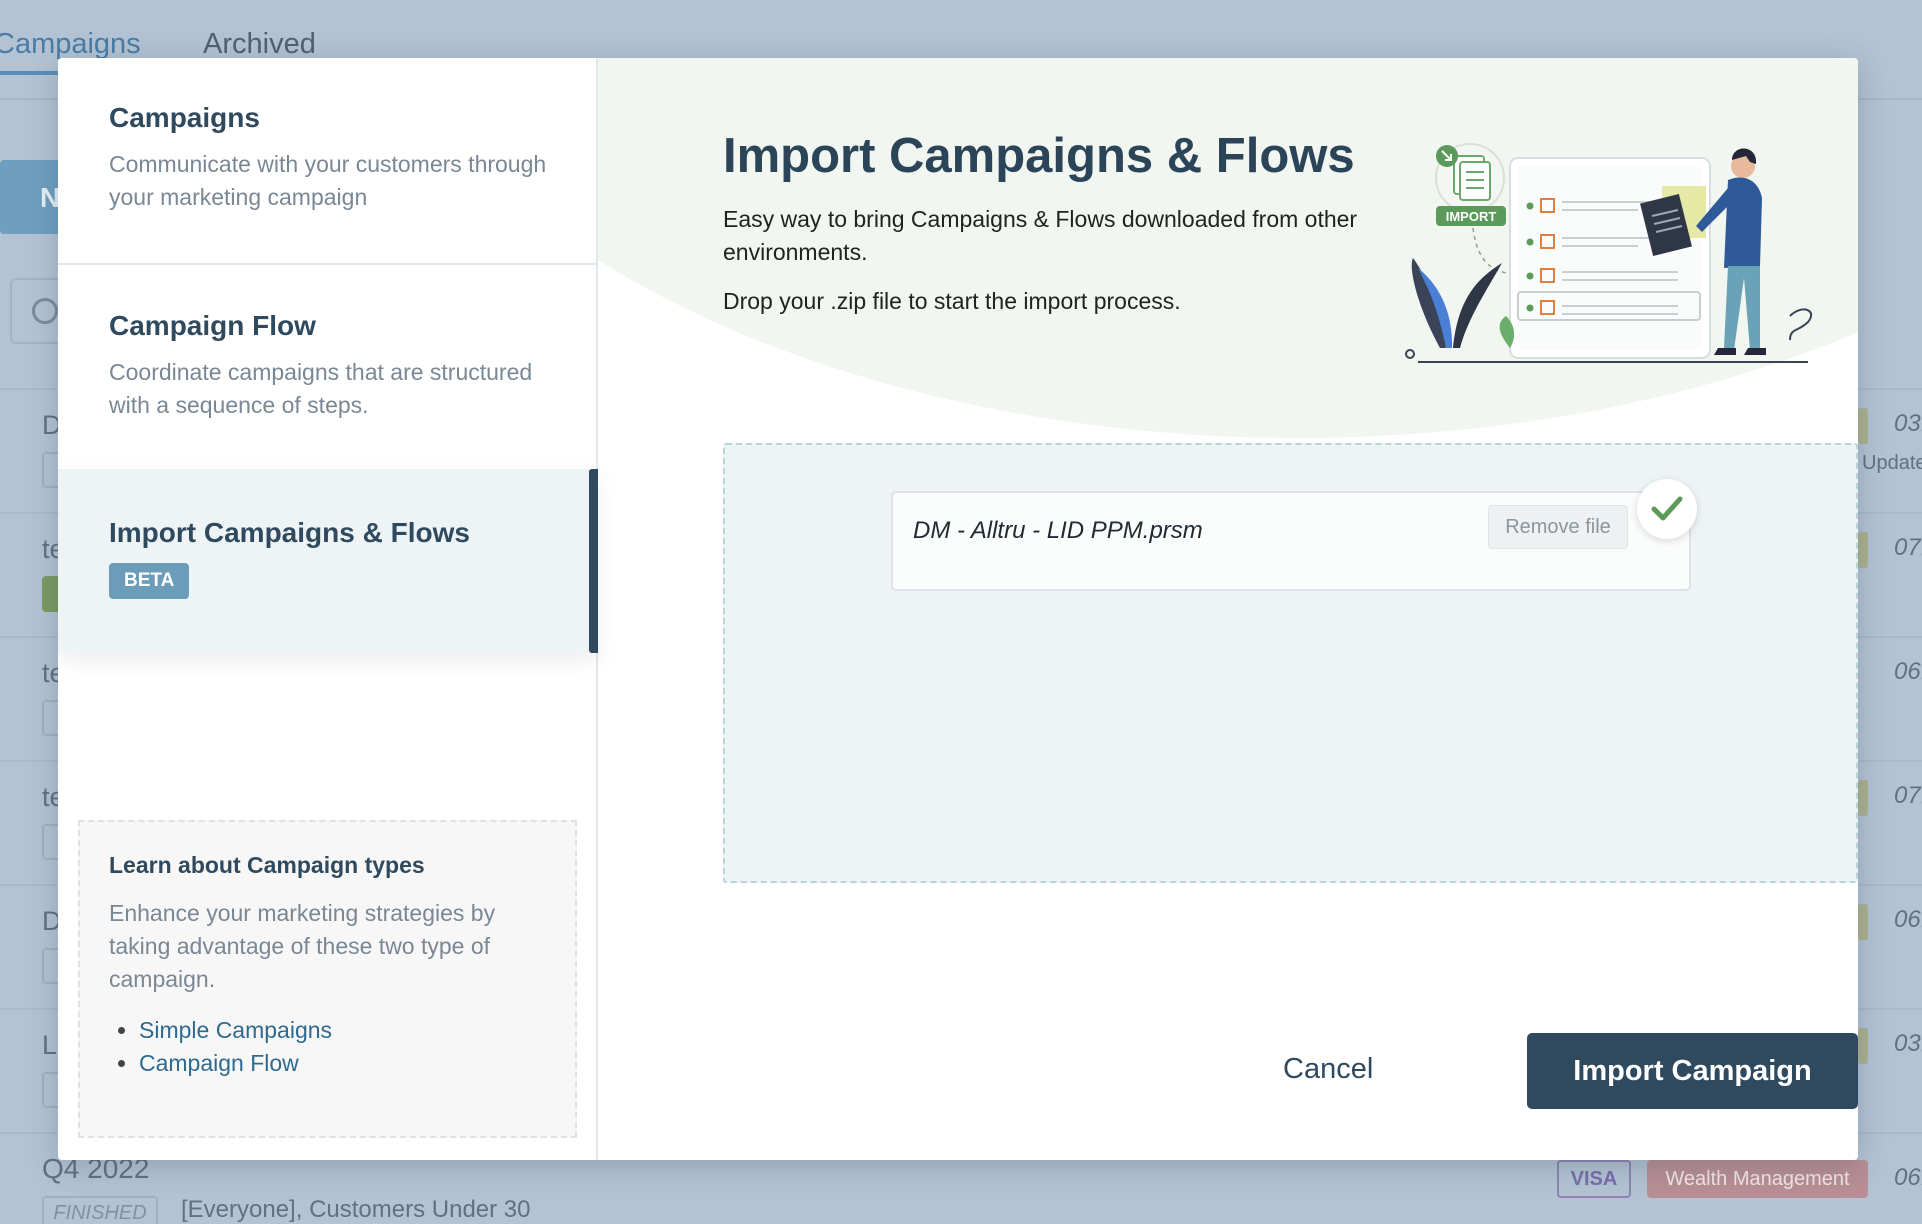 The height and width of the screenshot is (1224, 1922). Describe the element at coordinates (219, 1063) in the screenshot. I see `campaign-flow-link: Campaign Flow` at that location.